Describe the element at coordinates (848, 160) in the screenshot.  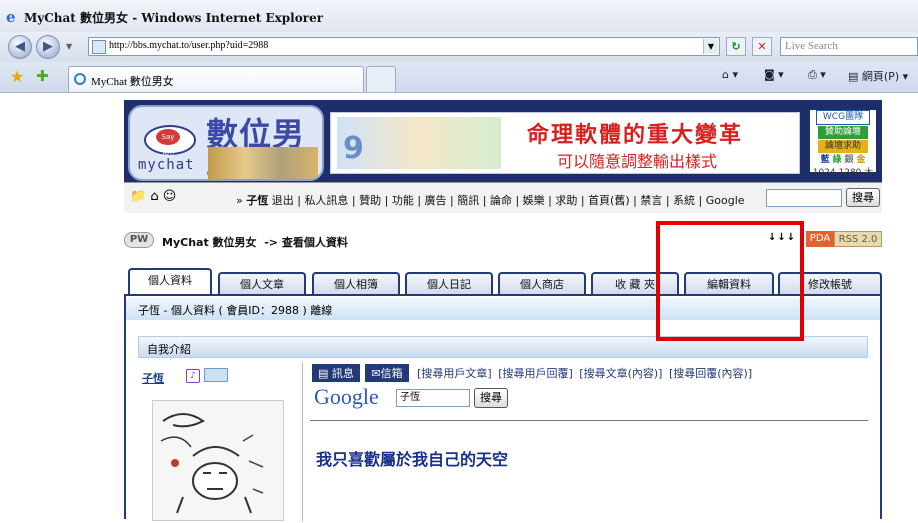
I see `theme-silver: 銀` at that location.